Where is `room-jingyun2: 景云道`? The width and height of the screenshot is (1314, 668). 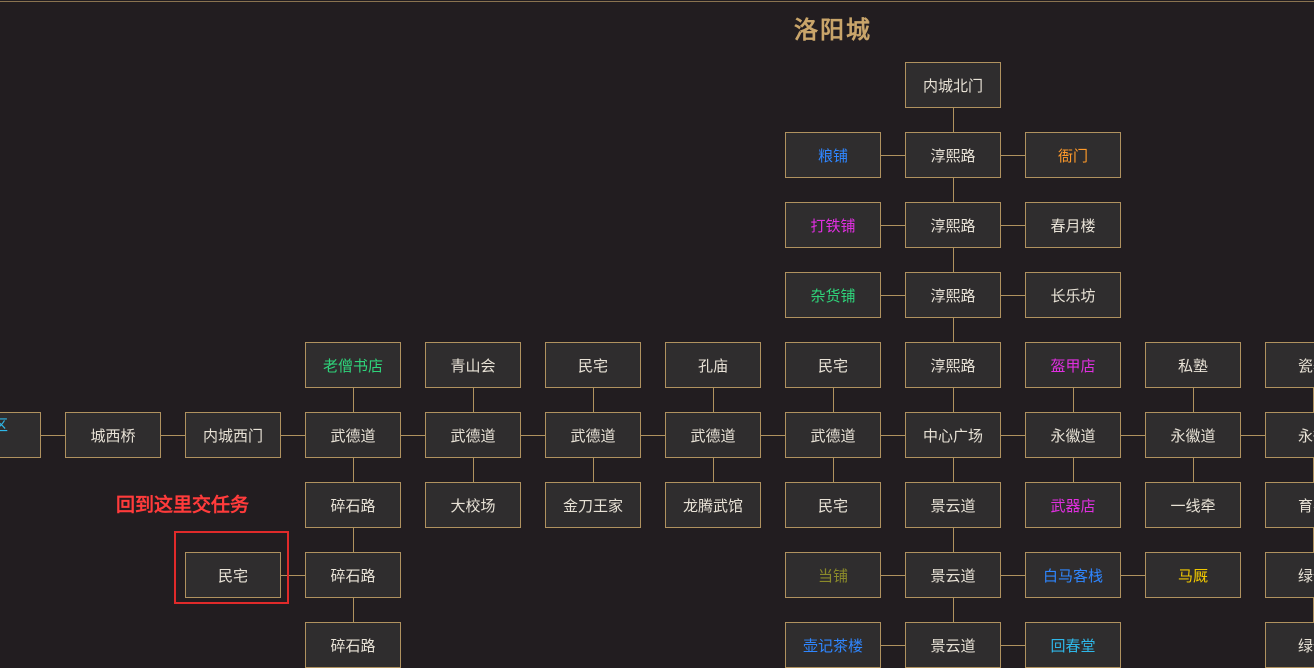 room-jingyun2: 景云道 is located at coordinates (953, 575).